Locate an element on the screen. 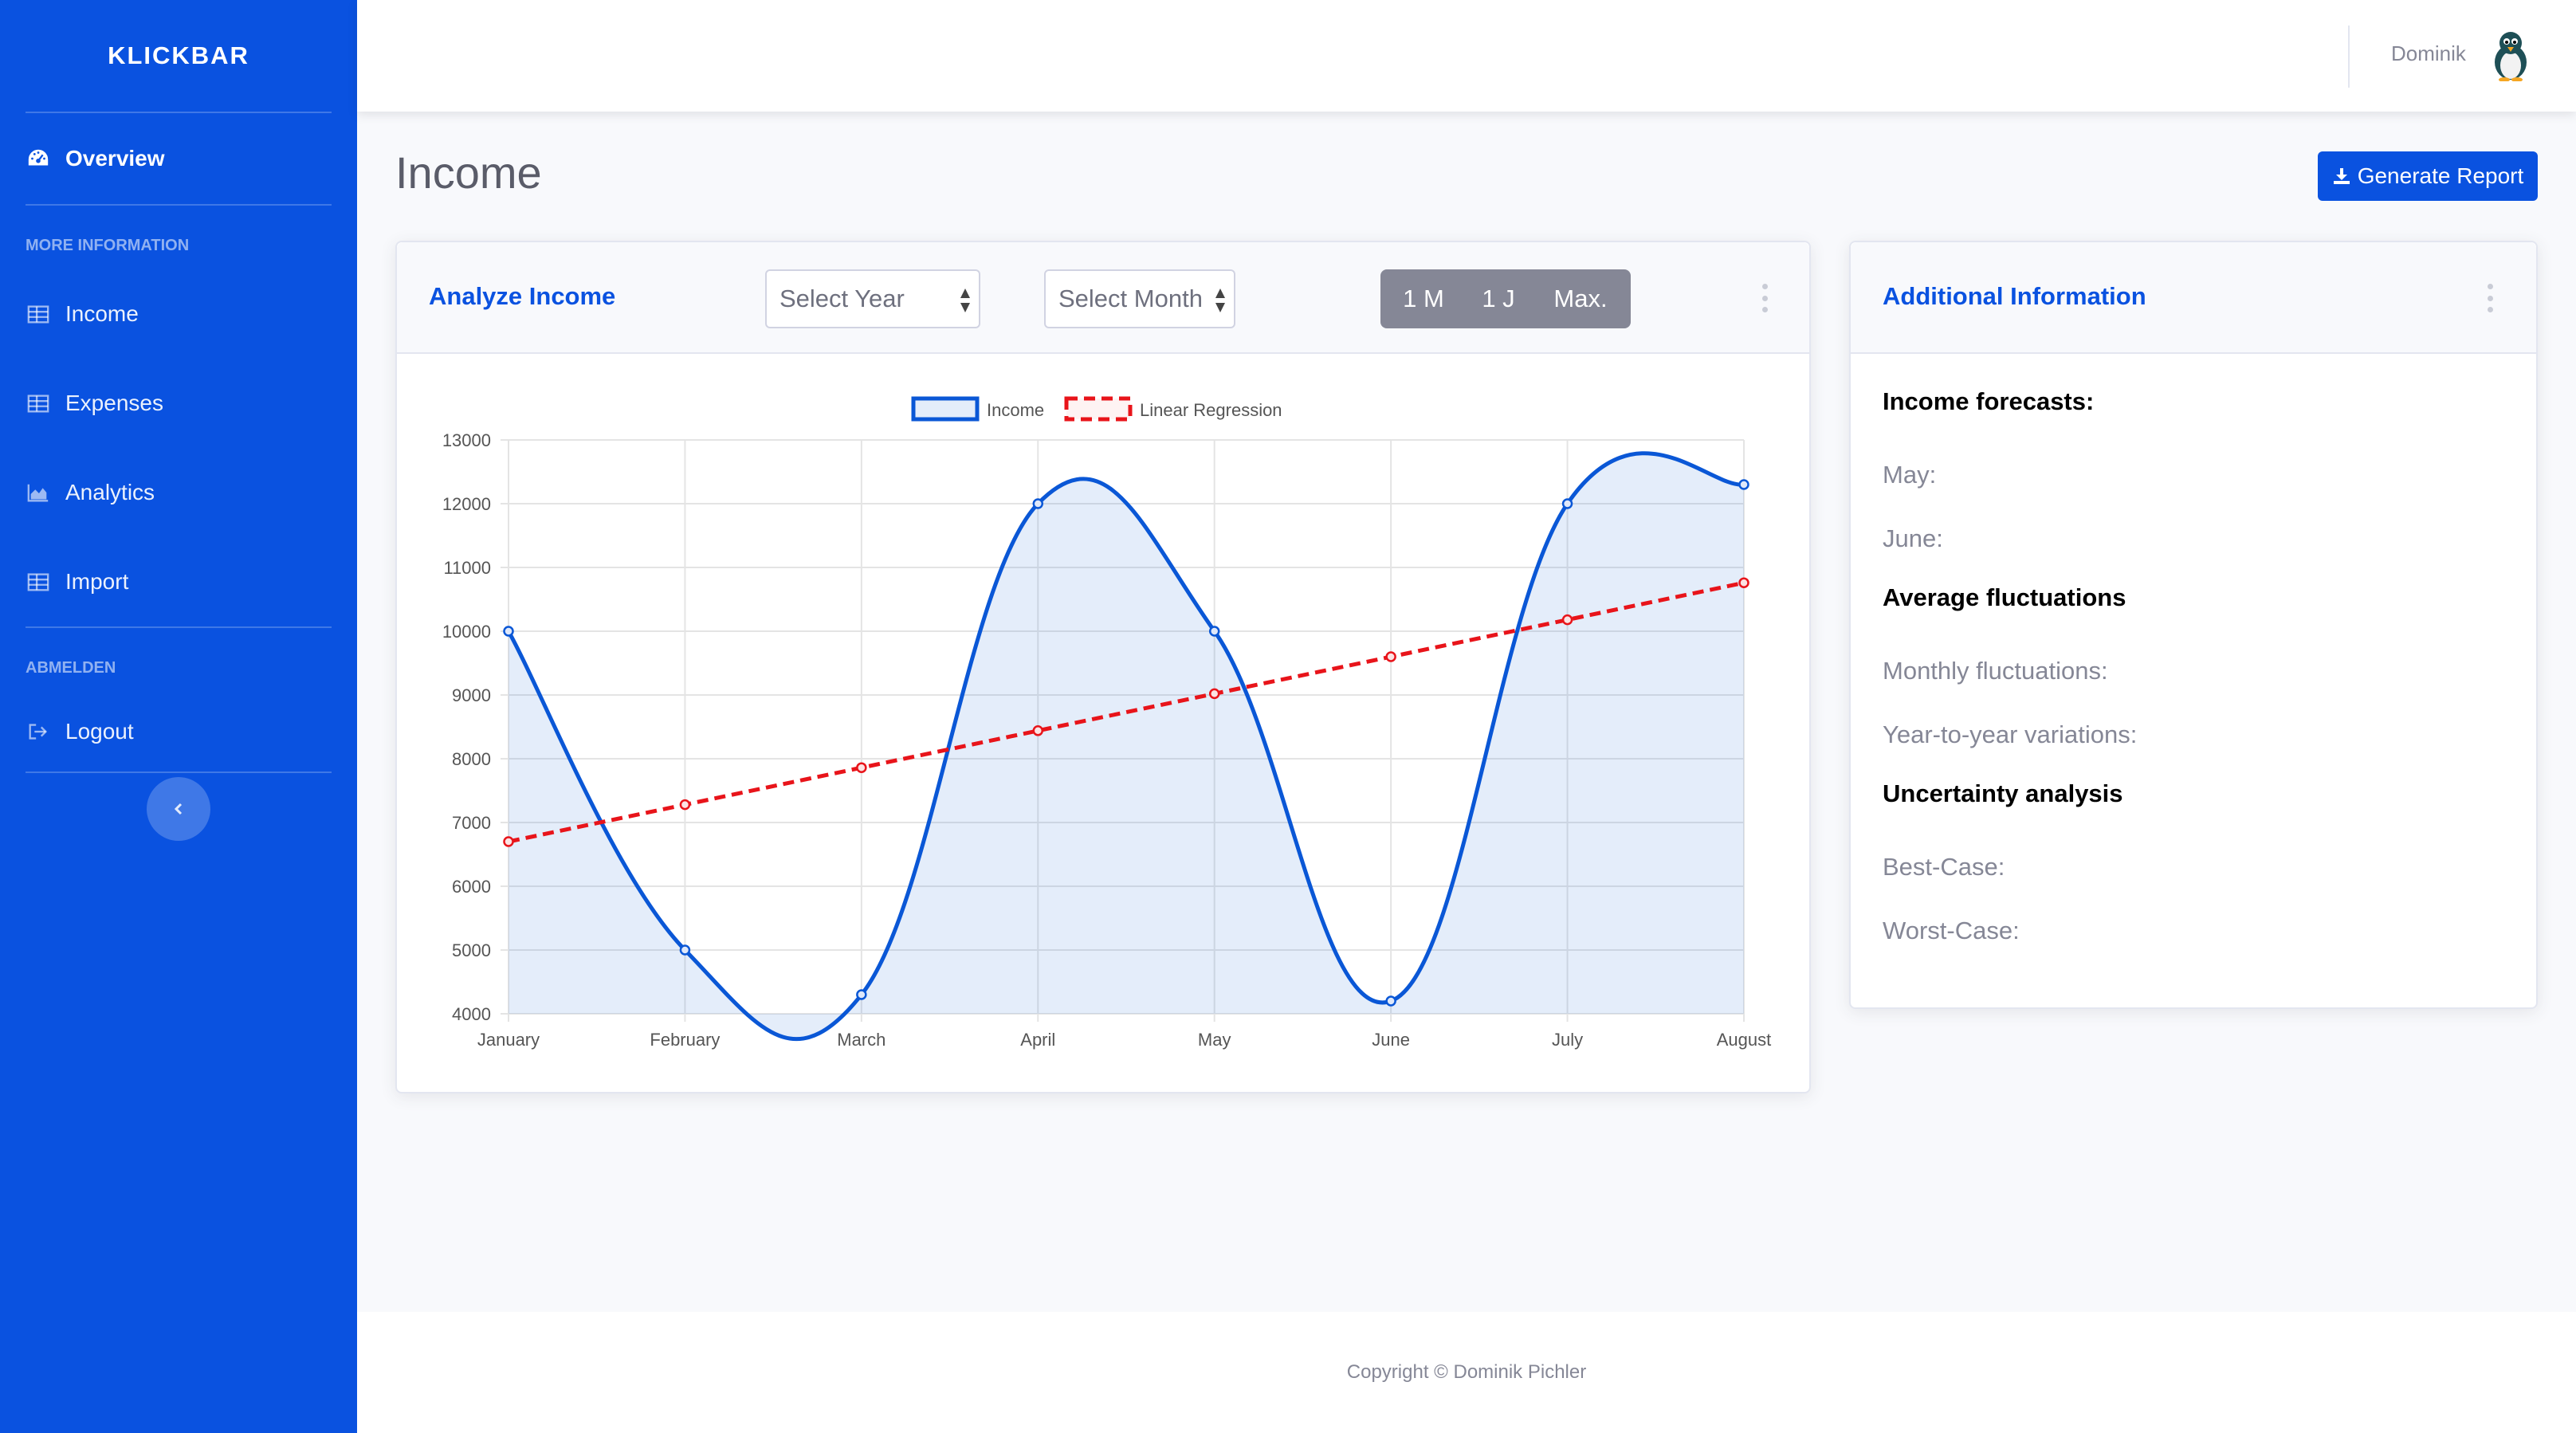 The height and width of the screenshot is (1433, 2576). generate-report-button: Generate Report is located at coordinates (2428, 176).